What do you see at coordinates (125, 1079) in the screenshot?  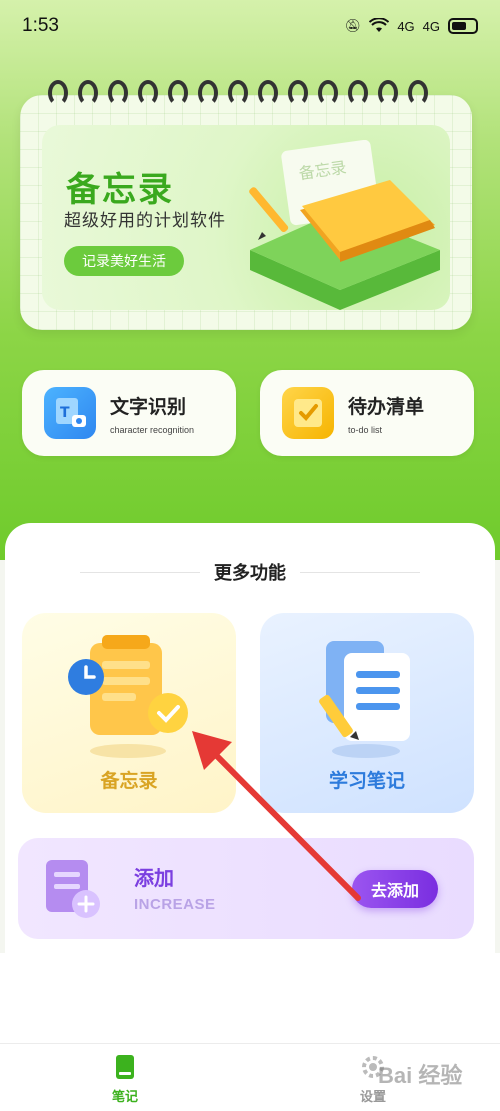 I see `tab-notes: 笔记` at bounding box center [125, 1079].